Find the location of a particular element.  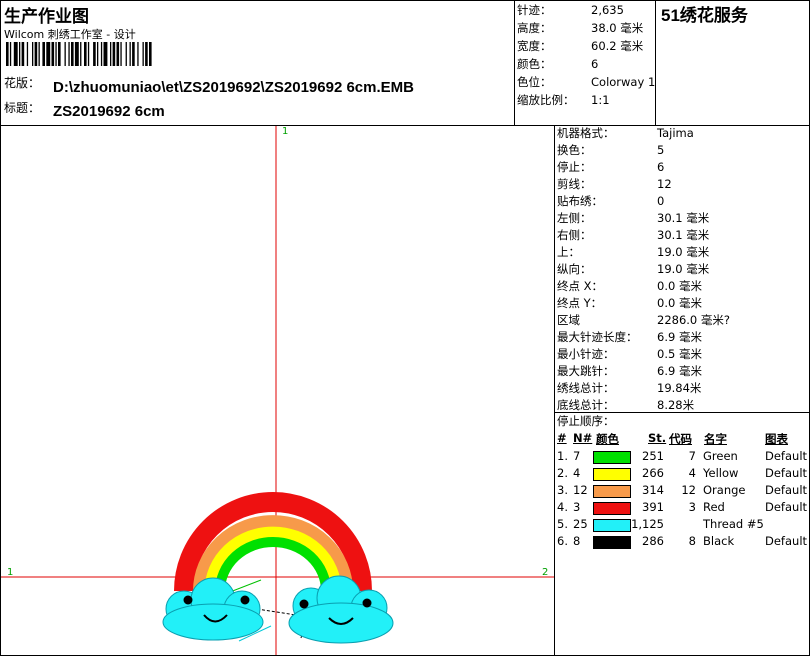

summary-value: 6 is located at coordinates (595, 64).